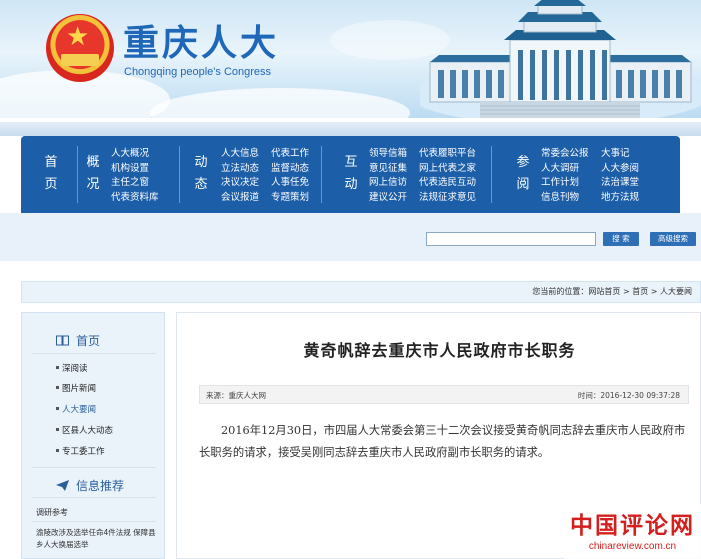  I want to click on sidebar-item-label: 人大要闻, so click(79, 410).